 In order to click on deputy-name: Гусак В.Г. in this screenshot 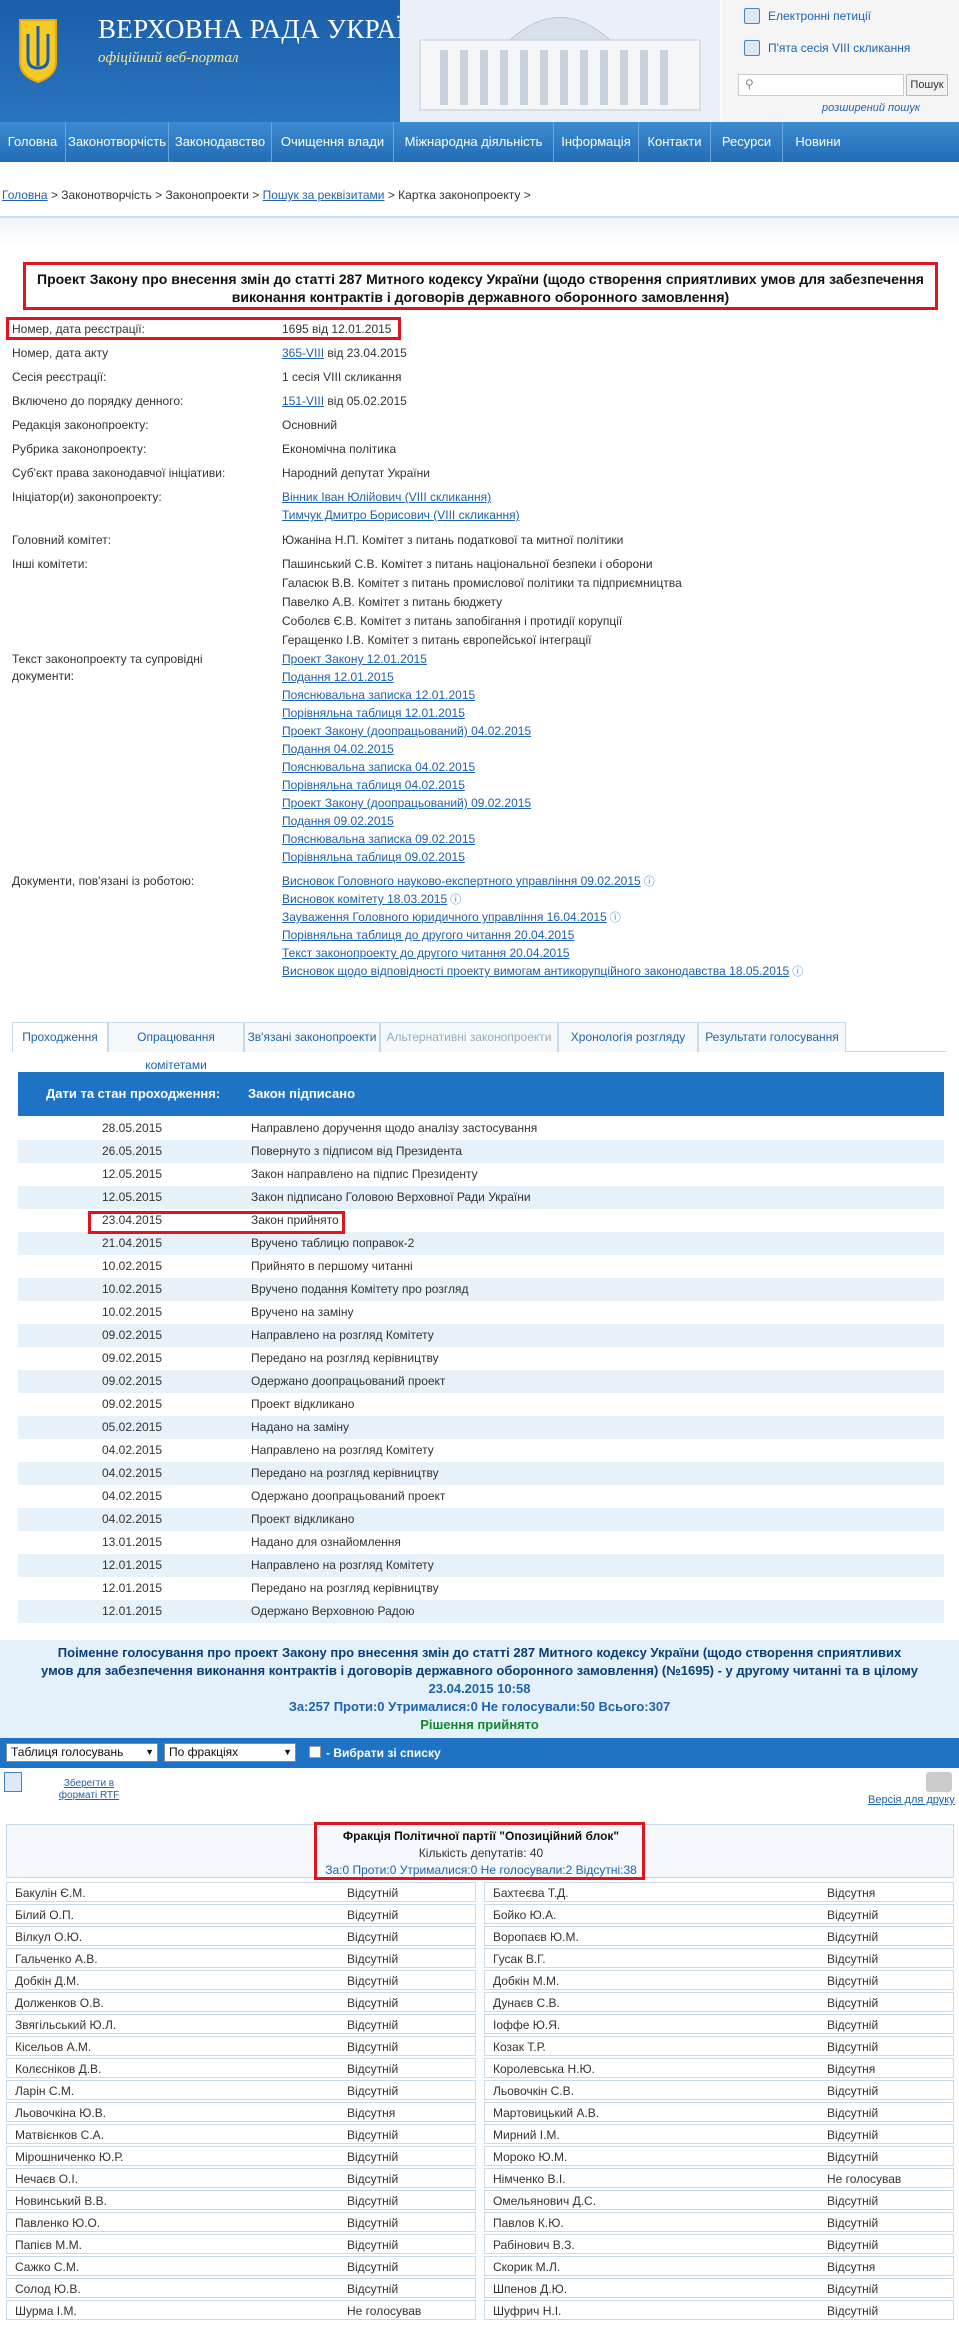, I will do `click(519, 1959)`.